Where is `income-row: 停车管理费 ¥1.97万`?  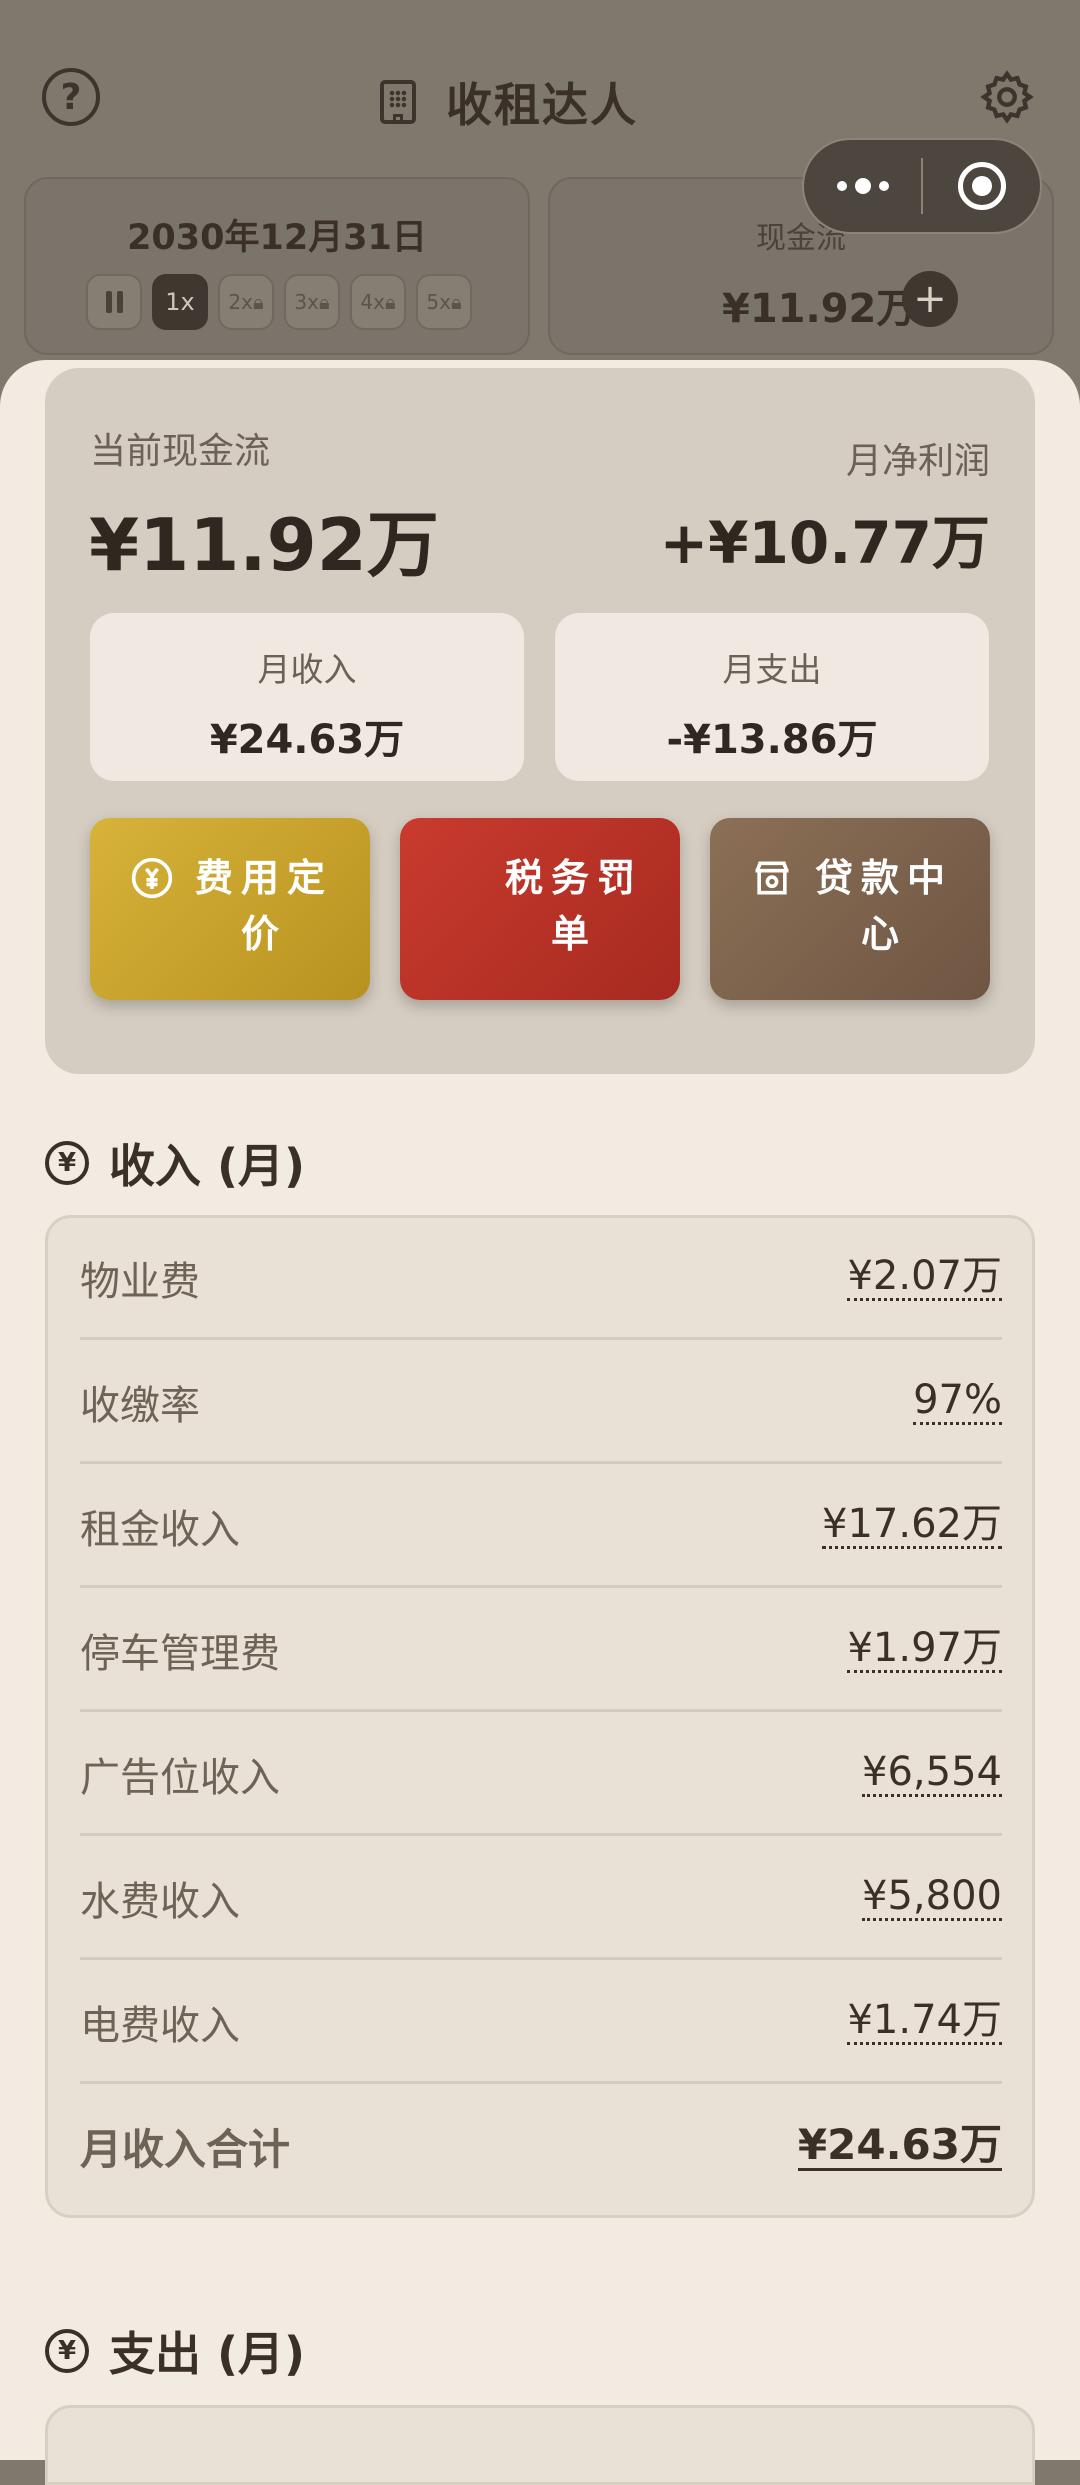 income-row: 停车管理费 ¥1.97万 is located at coordinates (541, 1651).